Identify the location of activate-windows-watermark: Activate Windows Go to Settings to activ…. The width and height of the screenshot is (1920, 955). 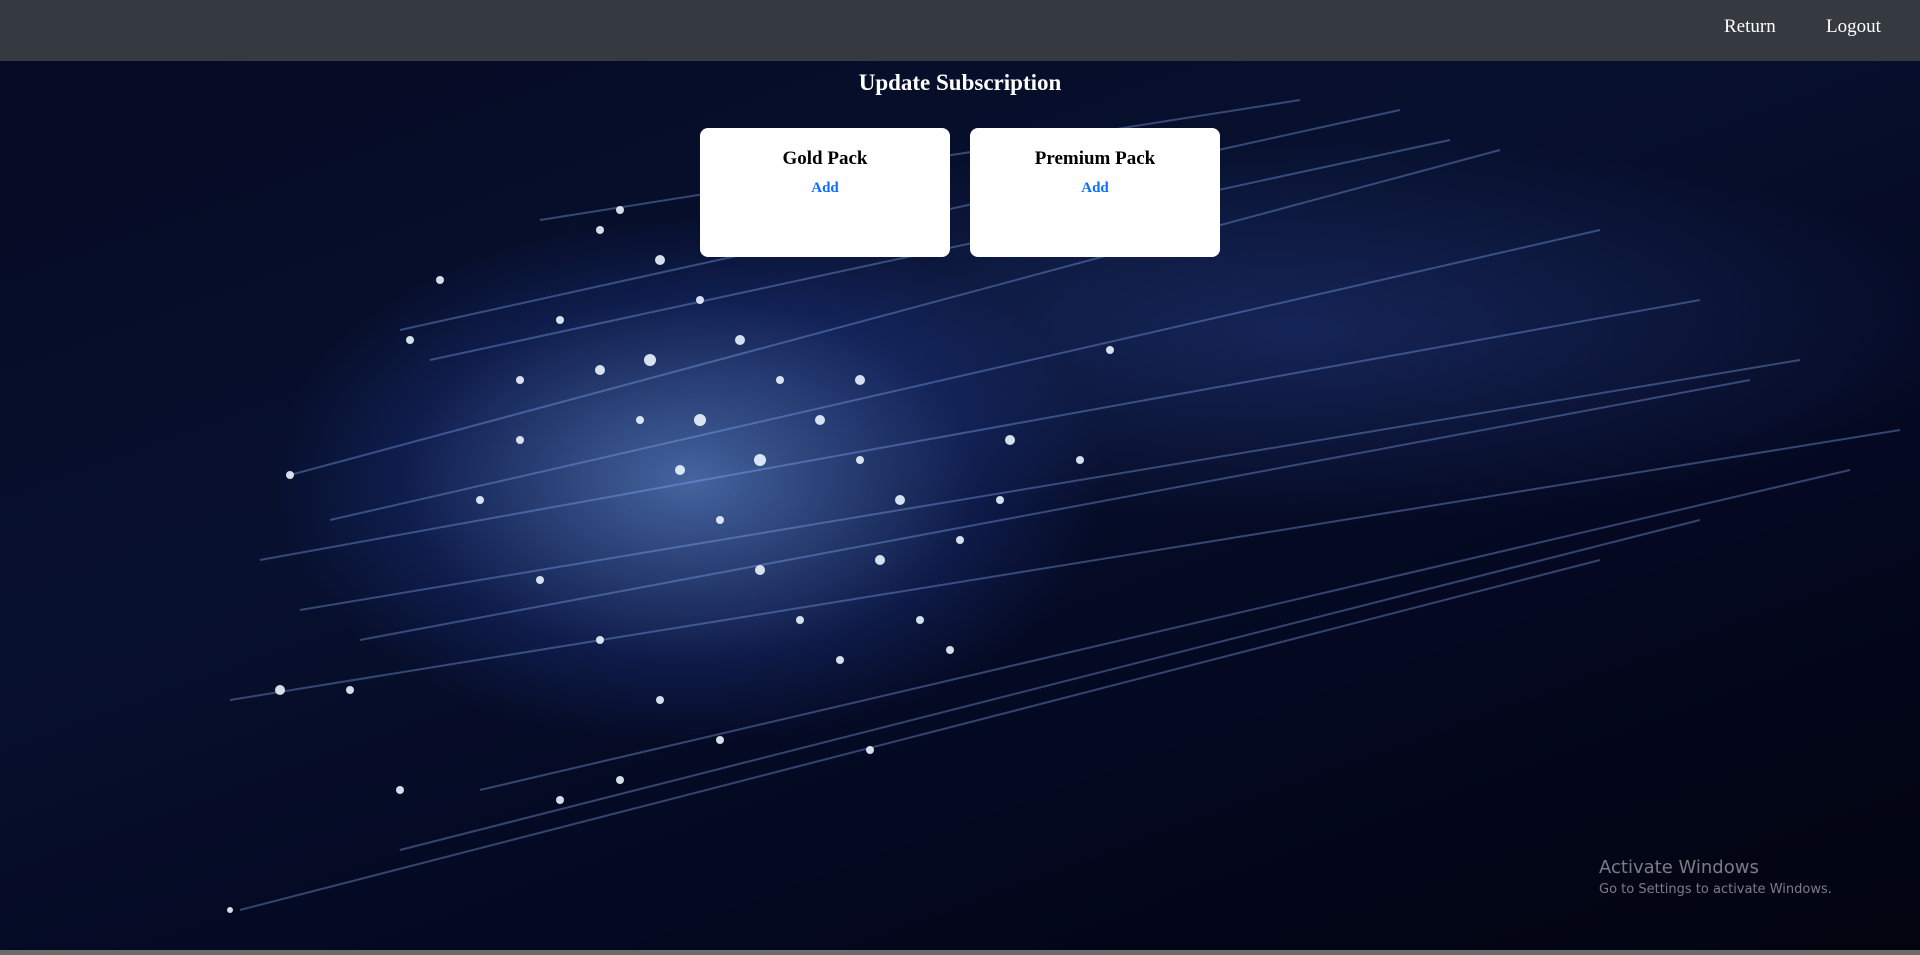
(1715, 877).